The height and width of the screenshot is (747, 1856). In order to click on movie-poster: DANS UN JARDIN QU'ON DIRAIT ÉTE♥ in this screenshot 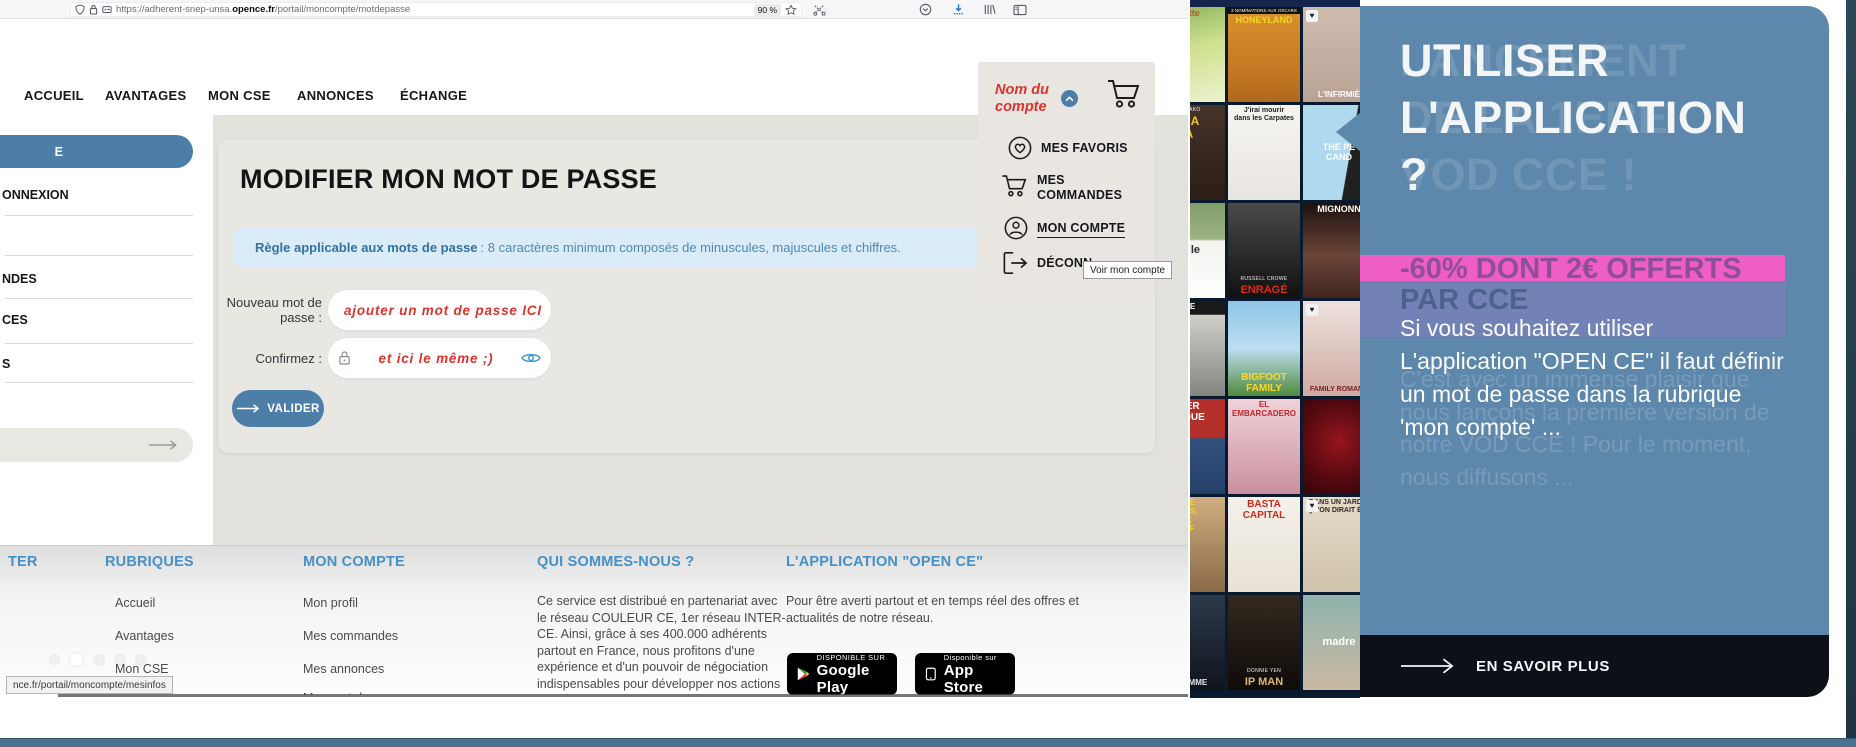, I will do `click(1331, 544)`.